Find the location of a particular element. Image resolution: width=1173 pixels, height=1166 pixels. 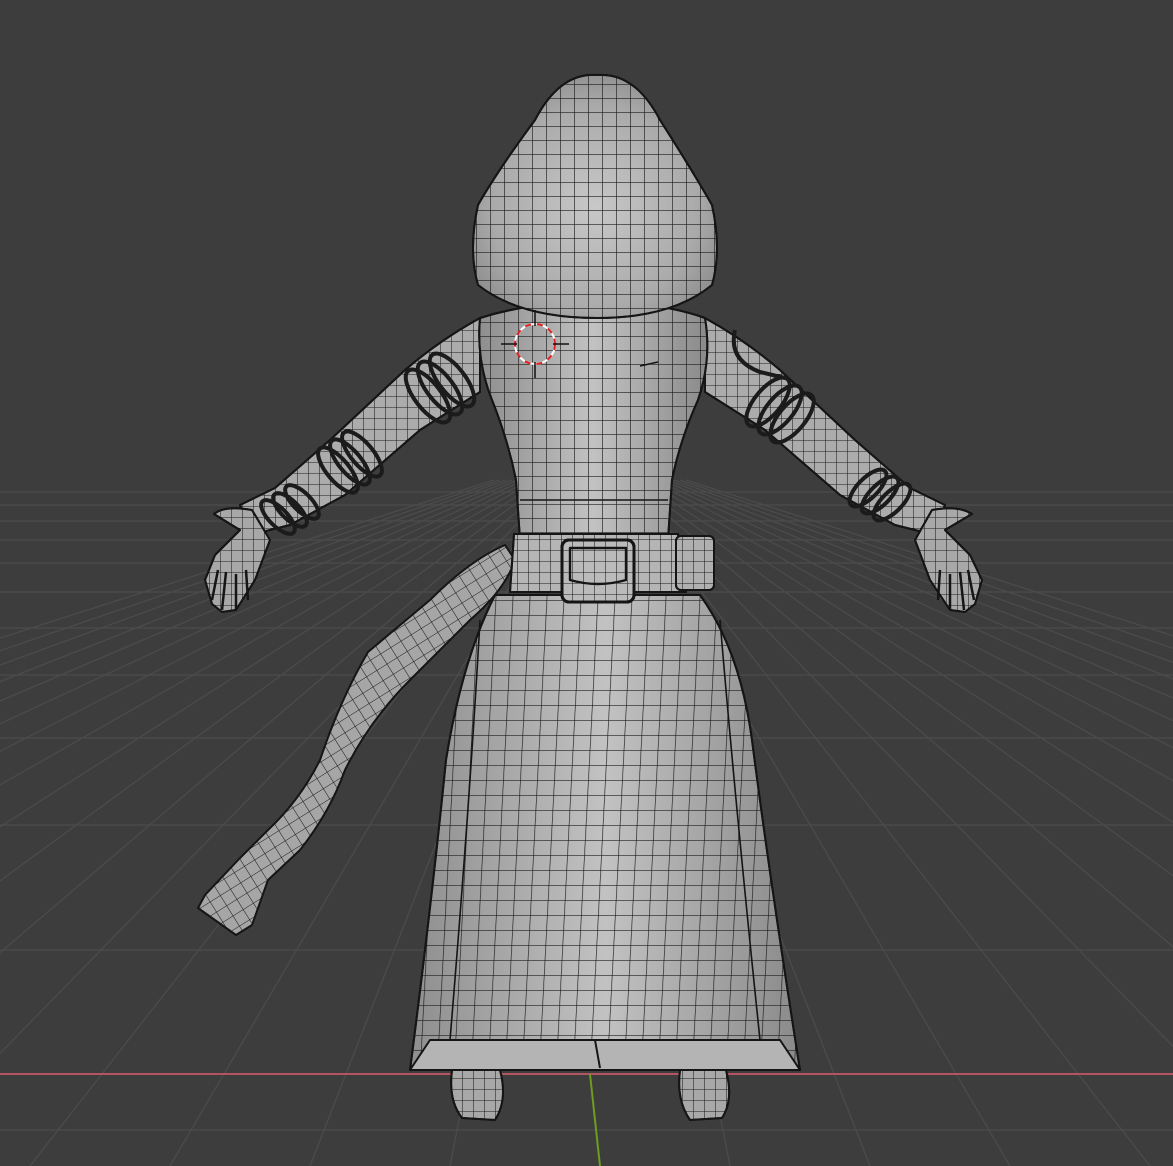

hood is located at coordinates (595, 196).